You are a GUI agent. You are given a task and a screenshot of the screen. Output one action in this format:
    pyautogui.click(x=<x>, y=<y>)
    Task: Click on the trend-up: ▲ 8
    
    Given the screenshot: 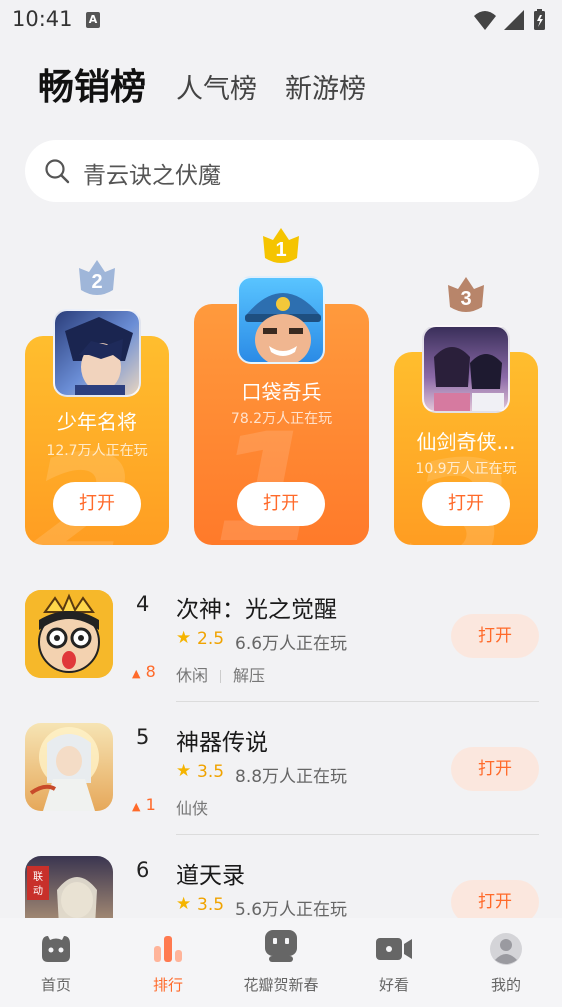 What is the action you would take?
    pyautogui.click(x=144, y=671)
    